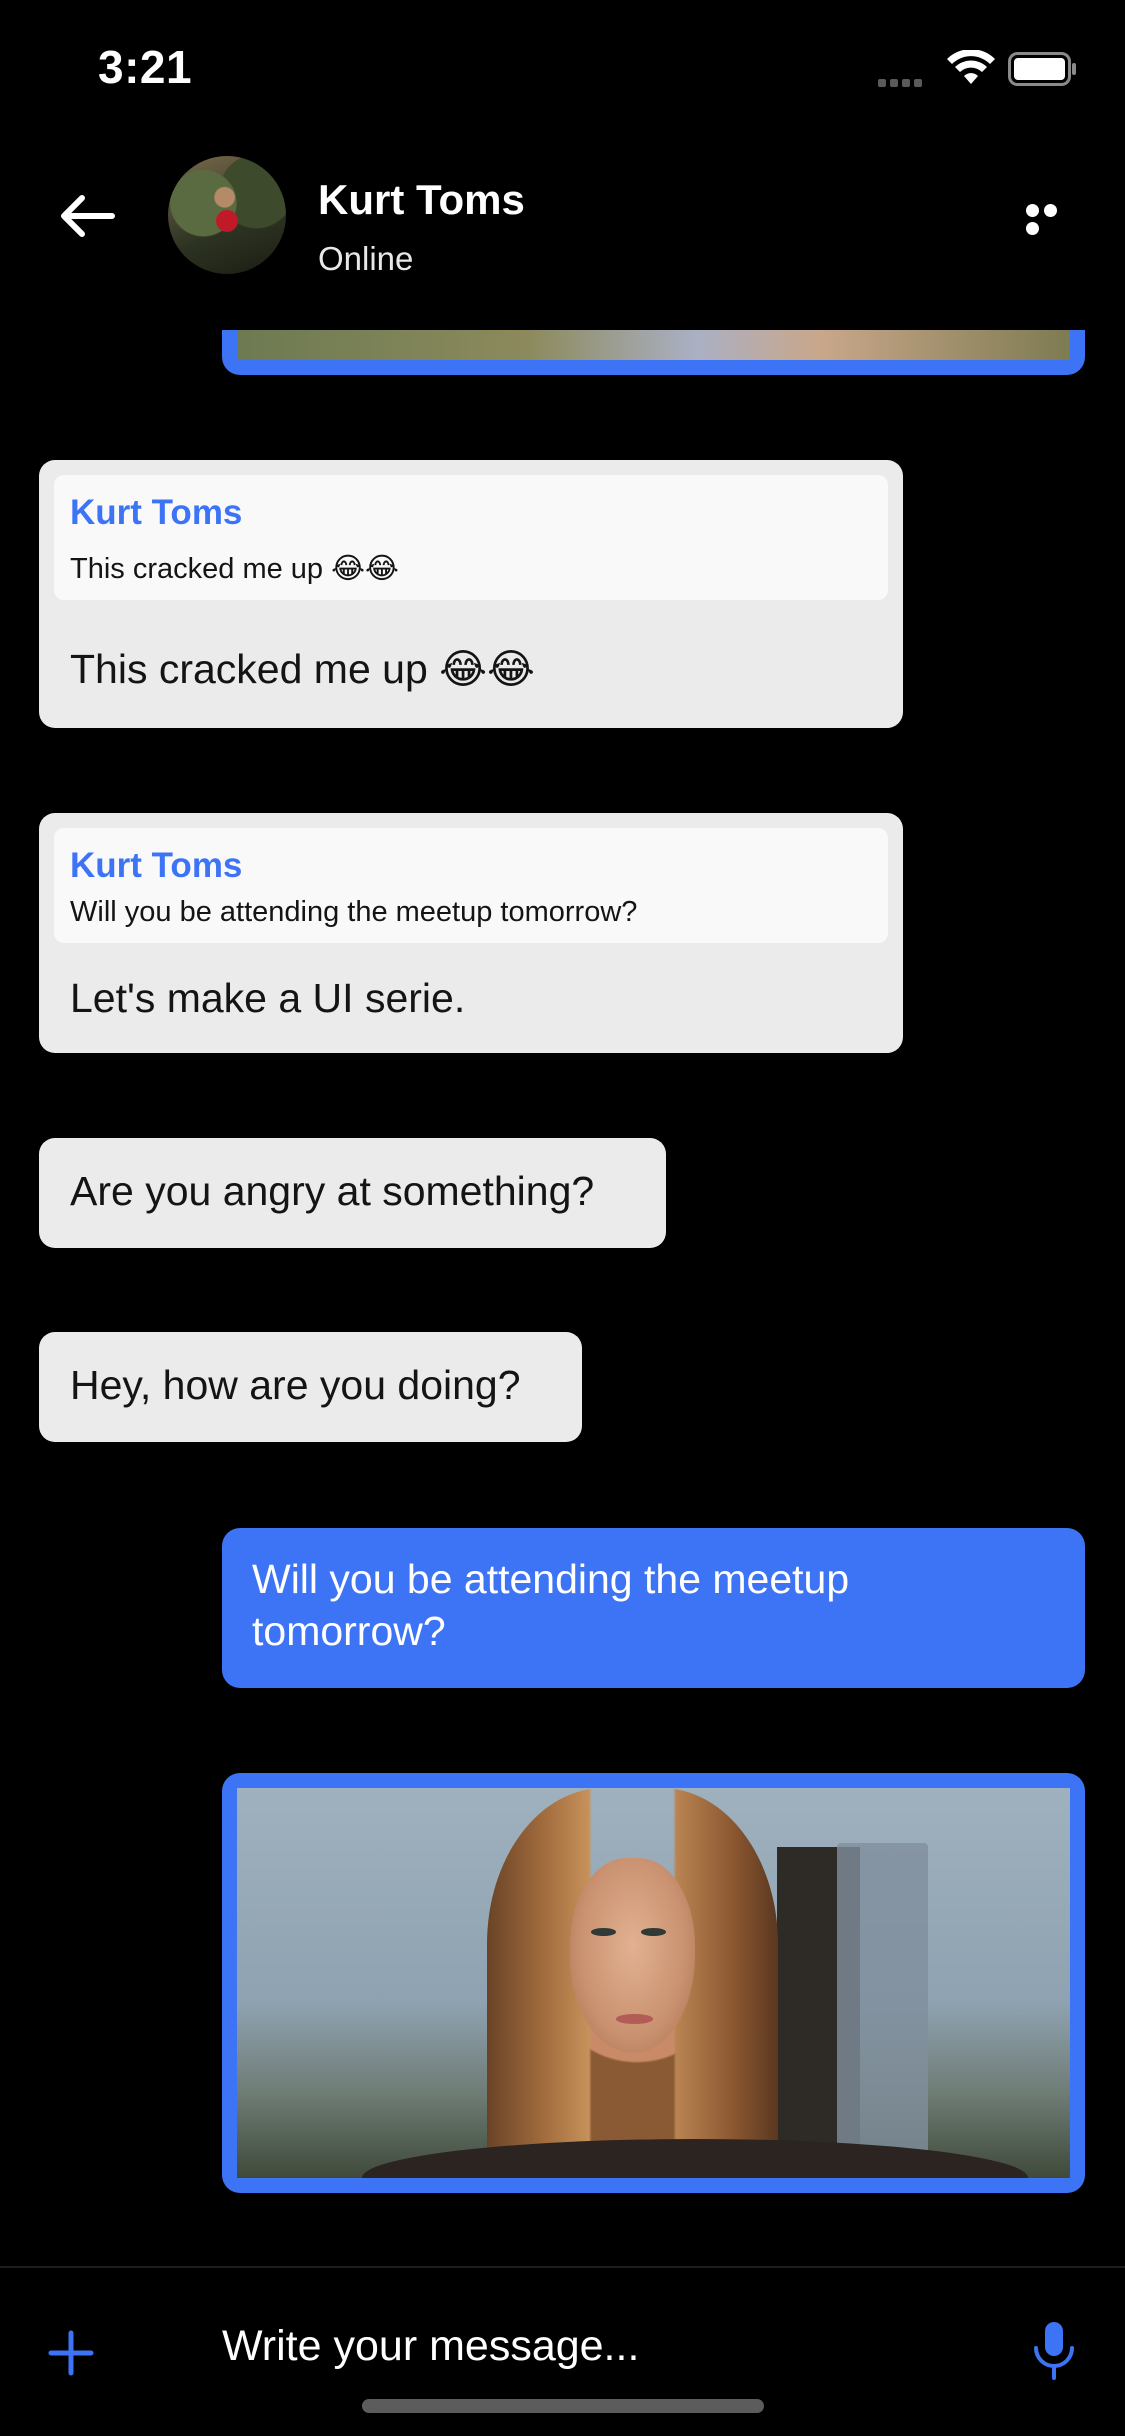 This screenshot has height=2436, width=1125. I want to click on battery-icon, so click(1042, 69).